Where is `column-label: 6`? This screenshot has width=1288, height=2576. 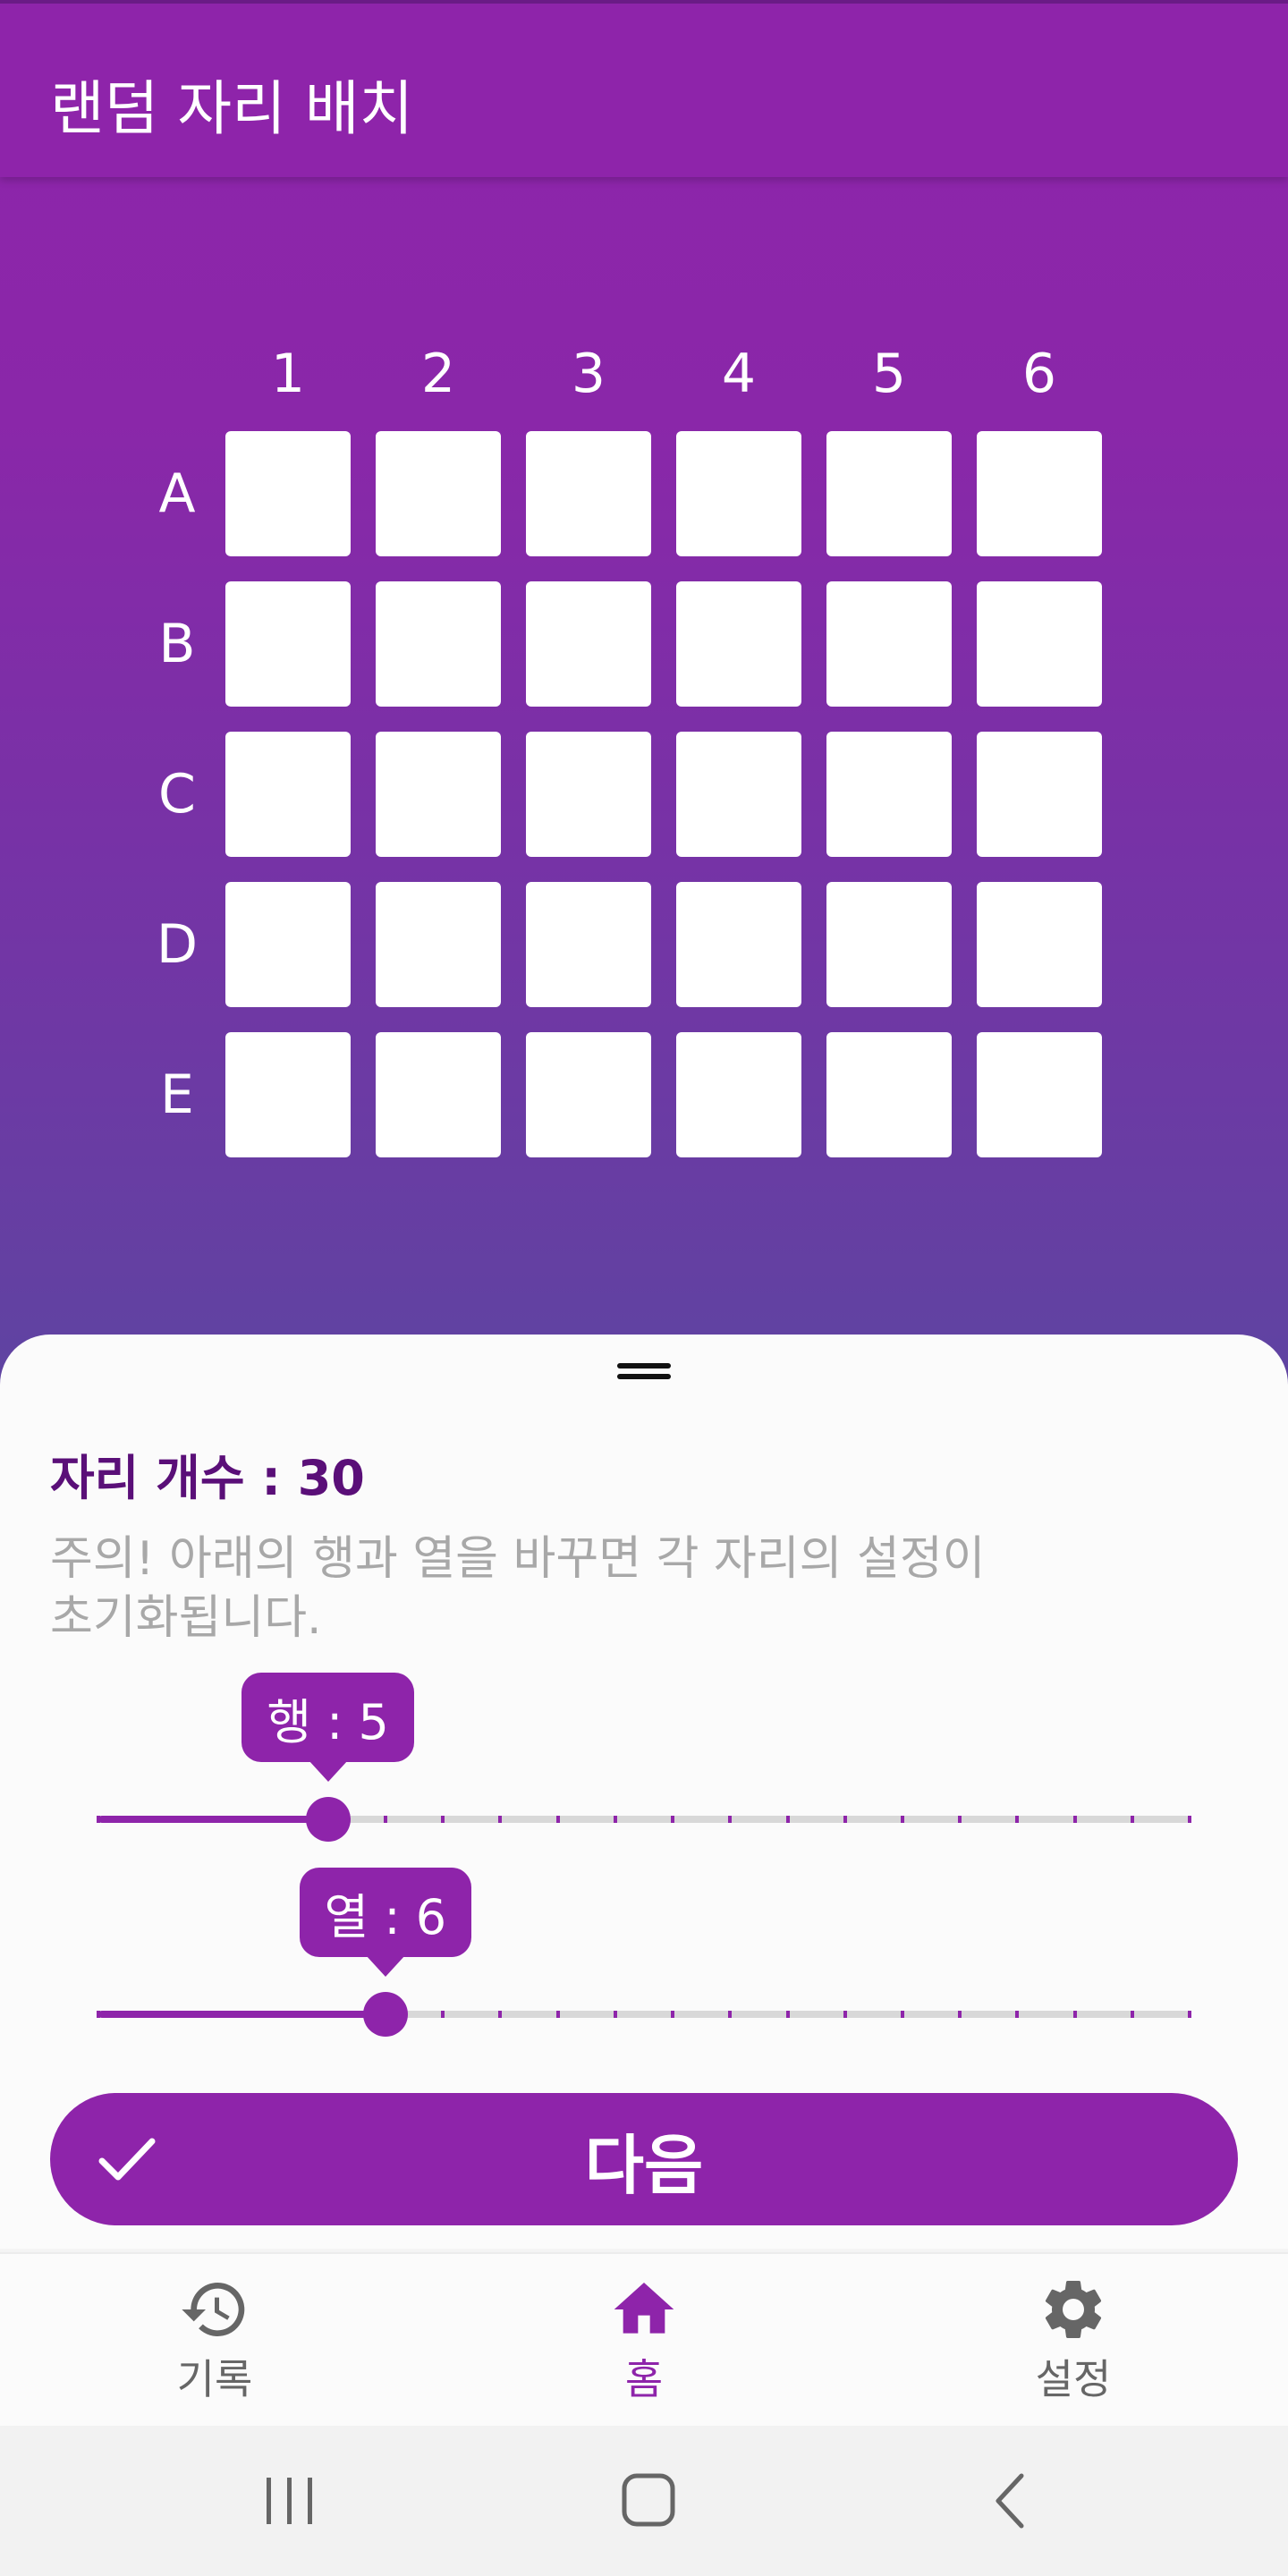
column-label: 6 is located at coordinates (1039, 374).